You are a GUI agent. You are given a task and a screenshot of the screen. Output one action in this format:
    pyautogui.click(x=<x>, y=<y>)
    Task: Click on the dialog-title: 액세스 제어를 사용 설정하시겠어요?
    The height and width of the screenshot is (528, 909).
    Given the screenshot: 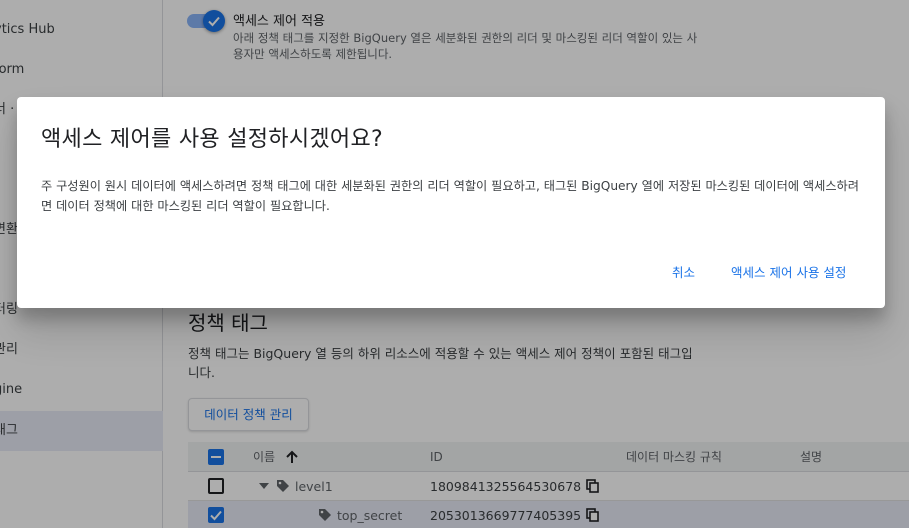 What is the action you would take?
    pyautogui.click(x=212, y=139)
    